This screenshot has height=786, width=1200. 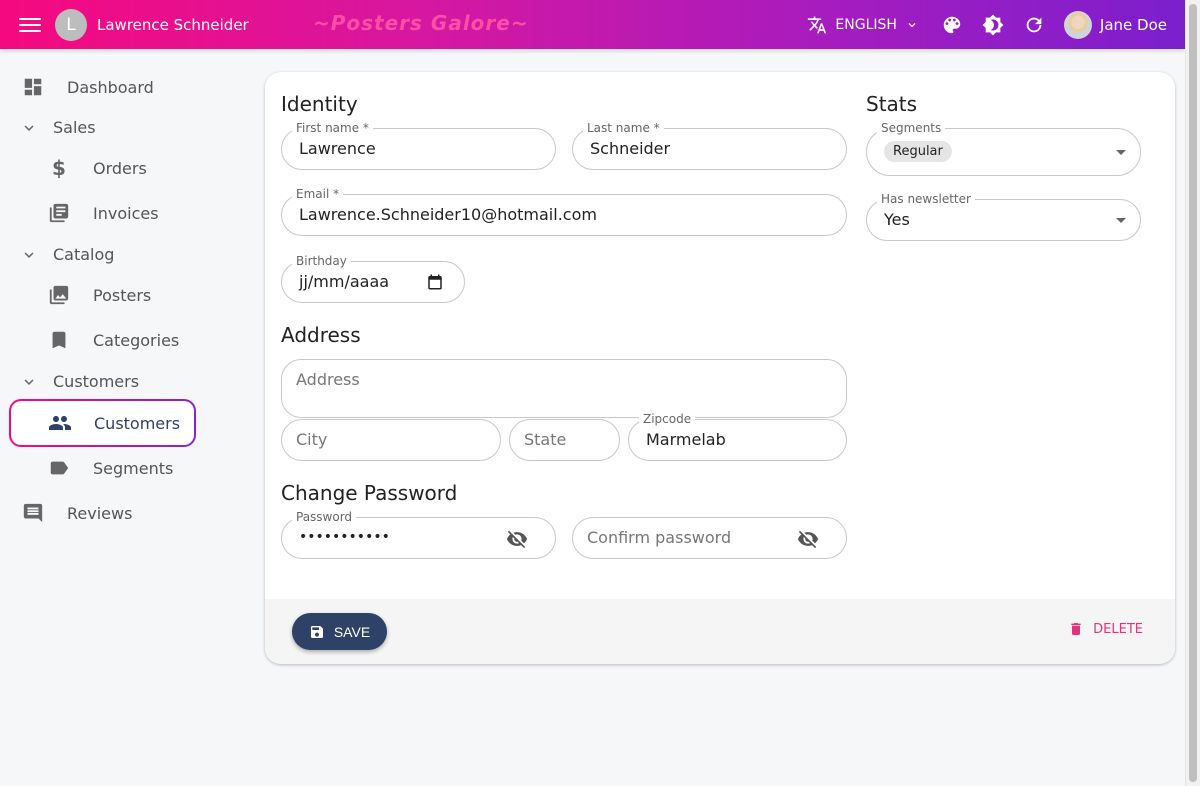 What do you see at coordinates (545, 439) in the screenshot?
I see `field-placeholder: State` at bounding box center [545, 439].